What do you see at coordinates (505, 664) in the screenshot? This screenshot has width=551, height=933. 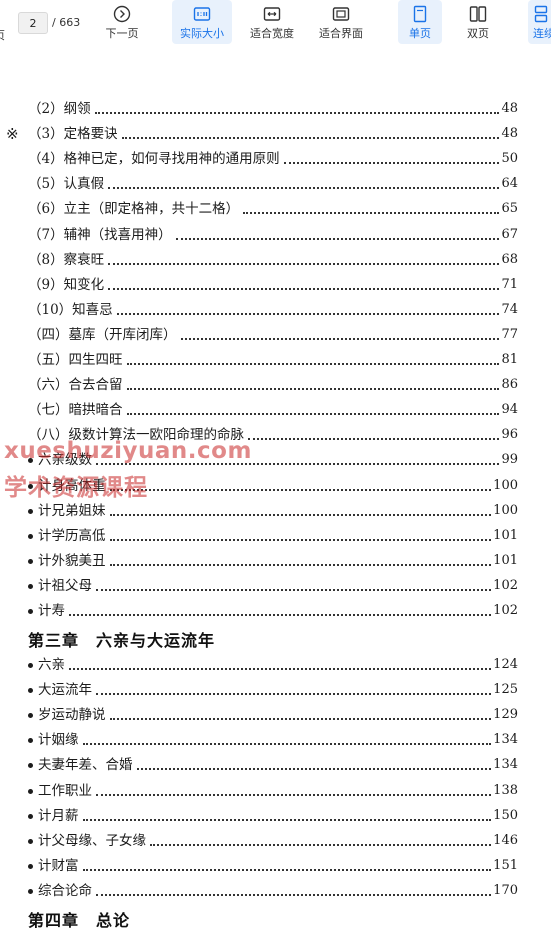 I see `toc-entry-page: 124` at bounding box center [505, 664].